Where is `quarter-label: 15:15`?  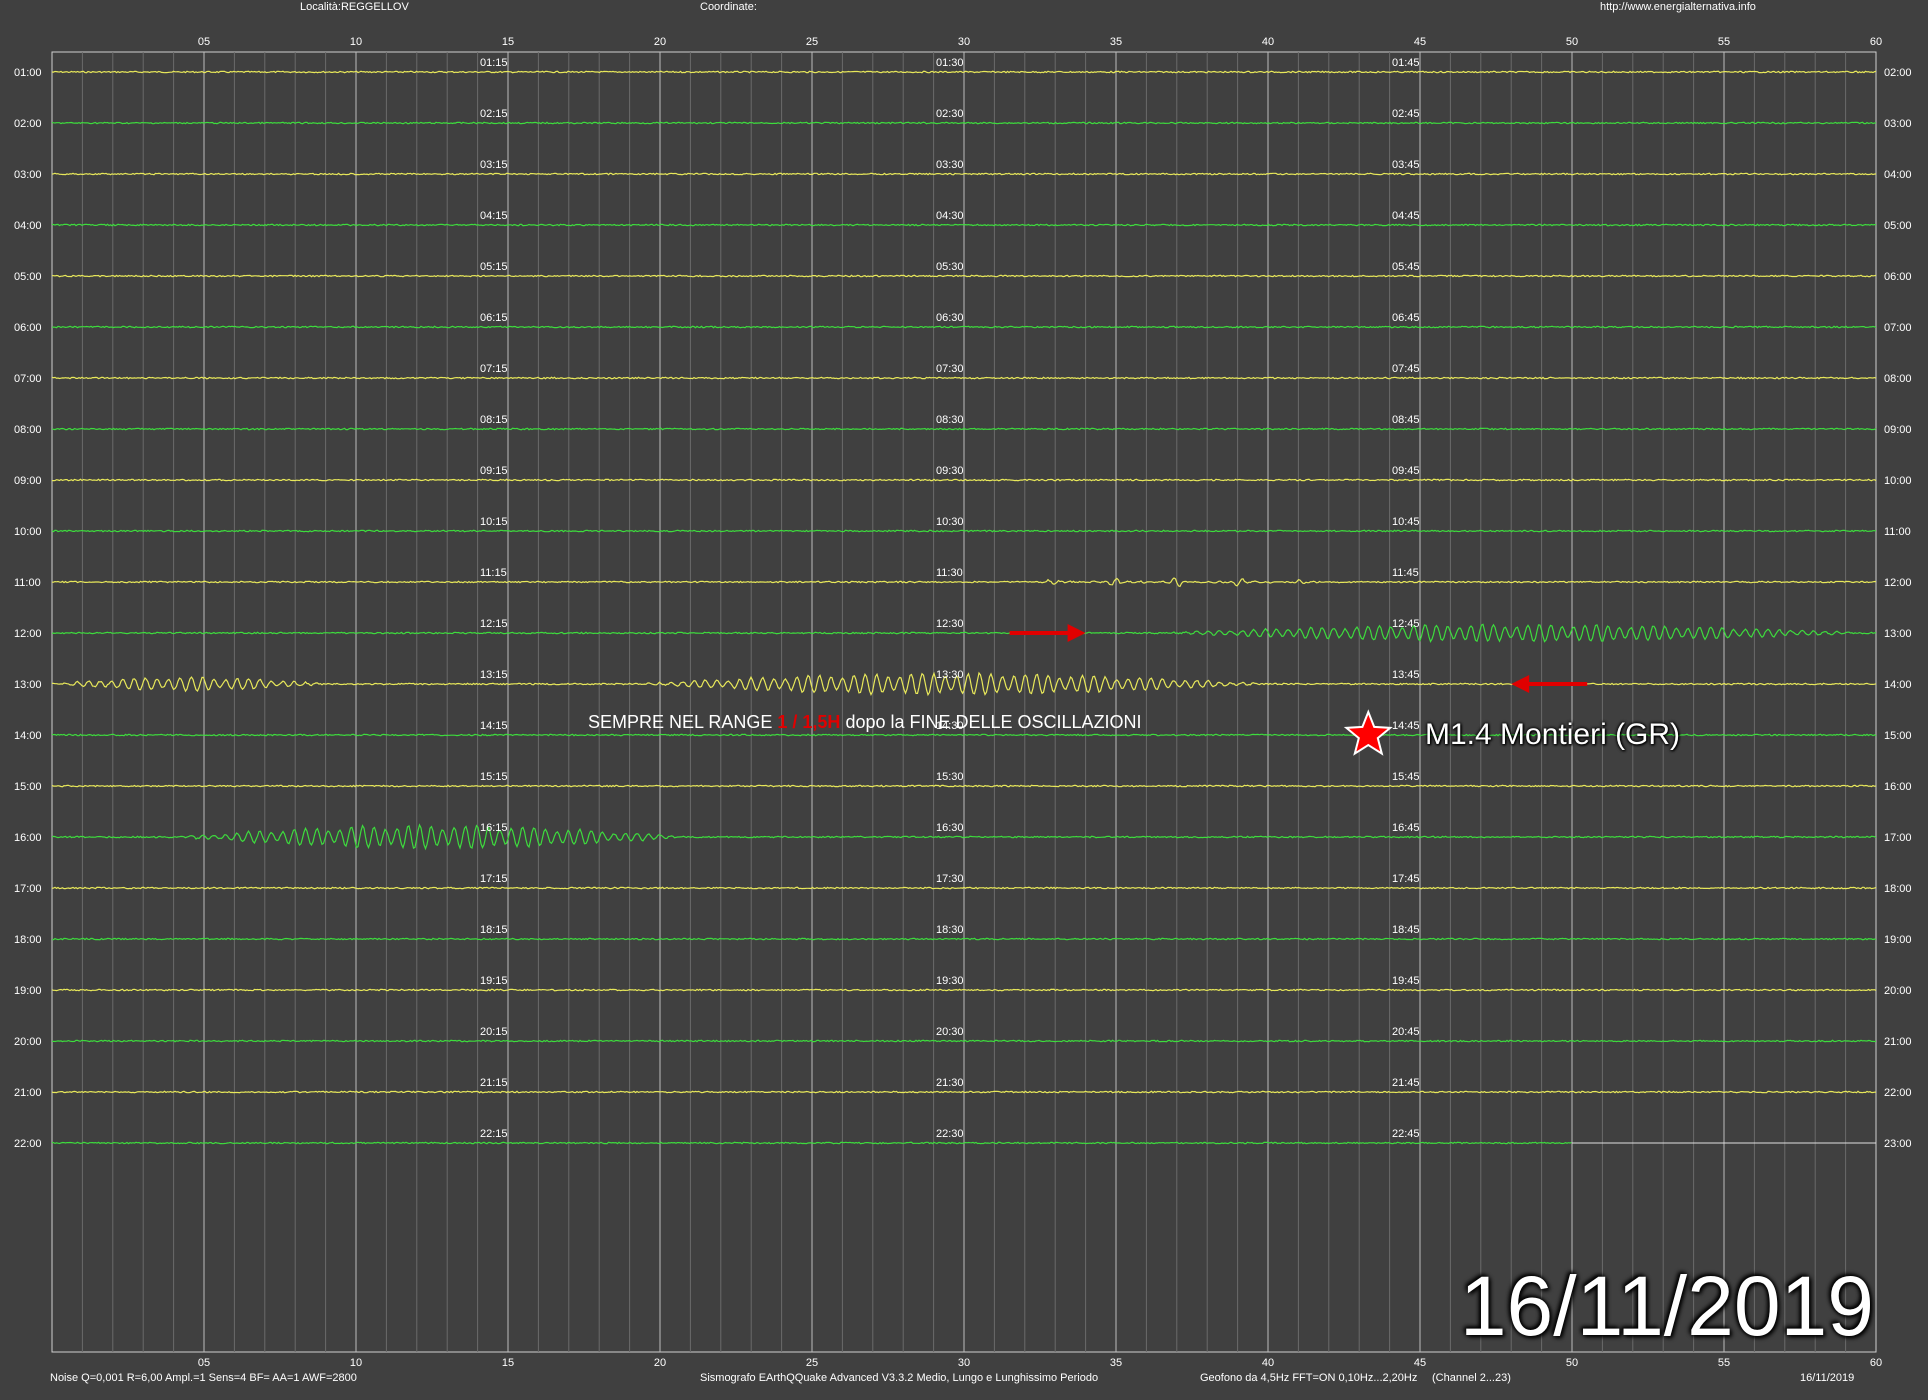
quarter-label: 15:15 is located at coordinates (494, 777).